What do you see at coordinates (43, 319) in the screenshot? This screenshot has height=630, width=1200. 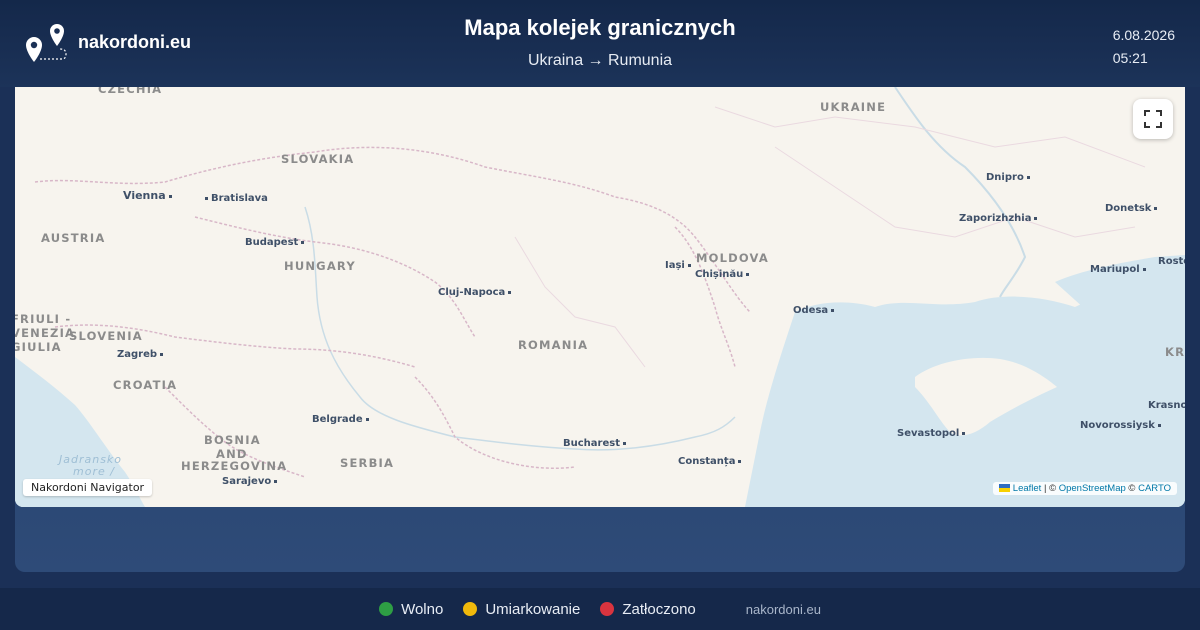 I see `label-friuli: FRIULI -` at bounding box center [43, 319].